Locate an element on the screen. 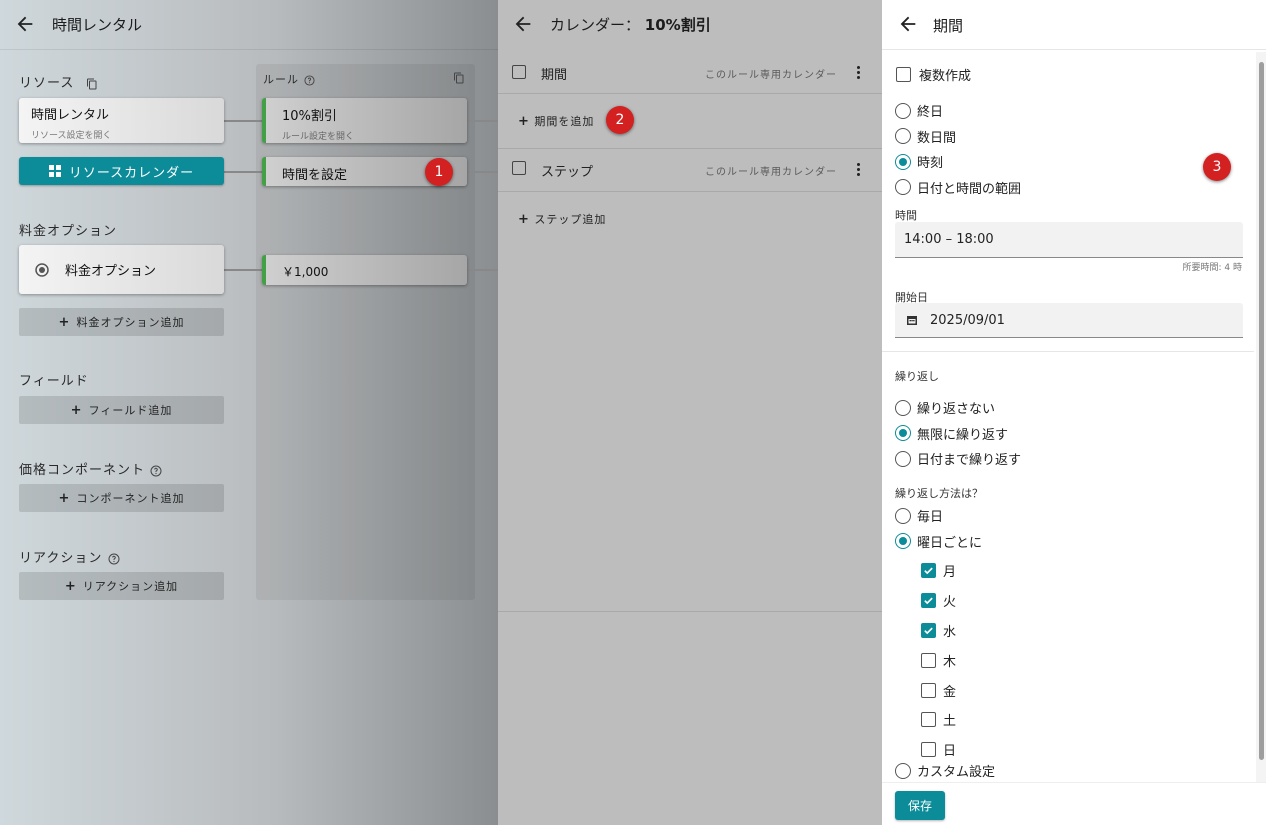  reaction-label: リアクション is located at coordinates (69, 556).